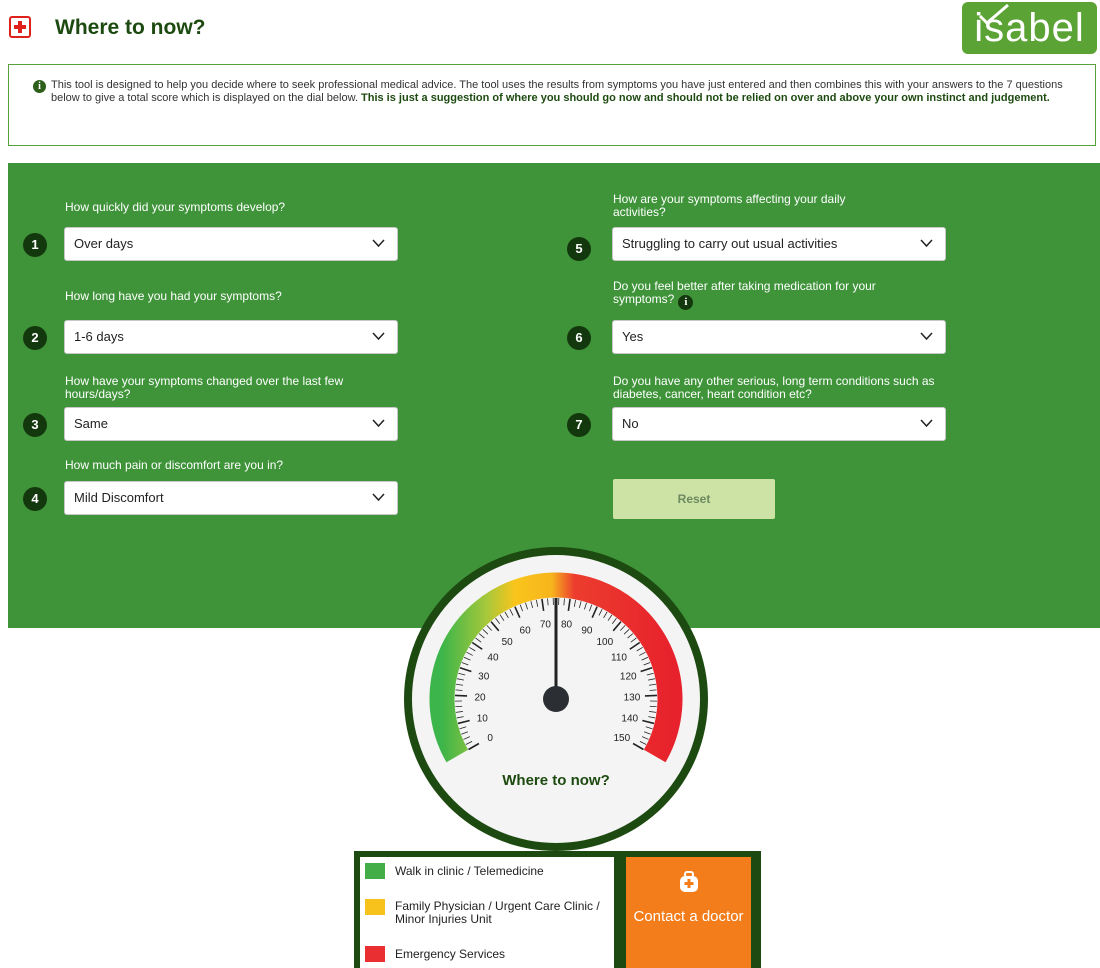 Image resolution: width=1100 pixels, height=968 pixels. What do you see at coordinates (619, 658) in the screenshot?
I see `gauge-tick-label: 110` at bounding box center [619, 658].